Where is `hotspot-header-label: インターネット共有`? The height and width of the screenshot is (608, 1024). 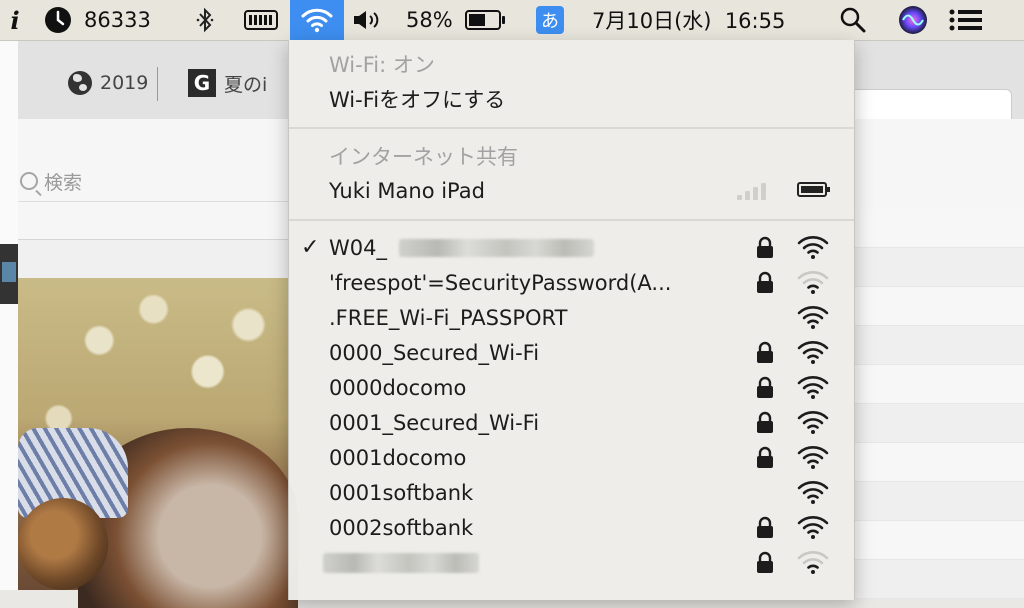 hotspot-header-label: インターネット共有 is located at coordinates (423, 156).